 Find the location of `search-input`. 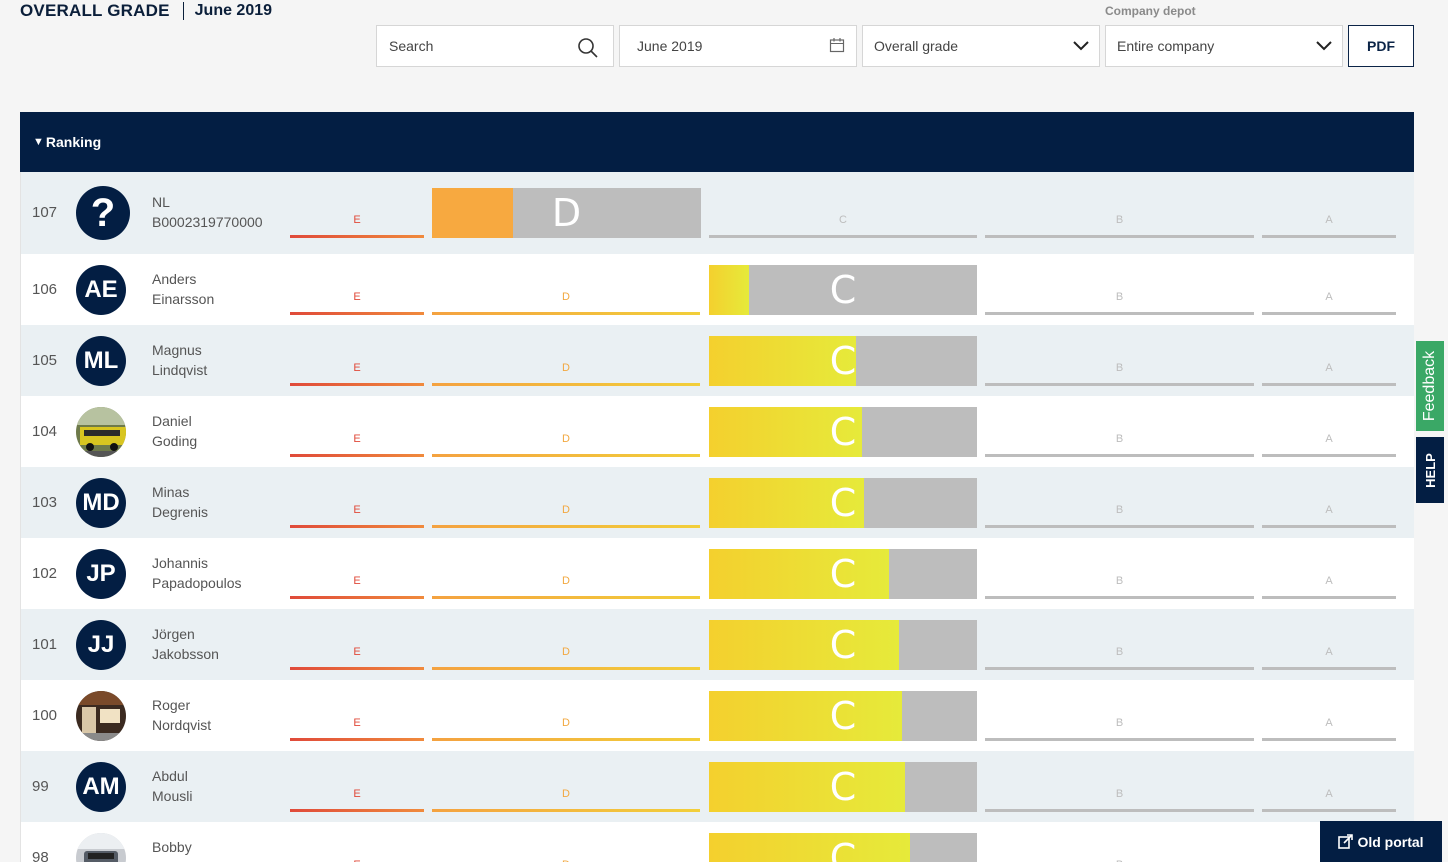

search-input is located at coordinates (479, 46).